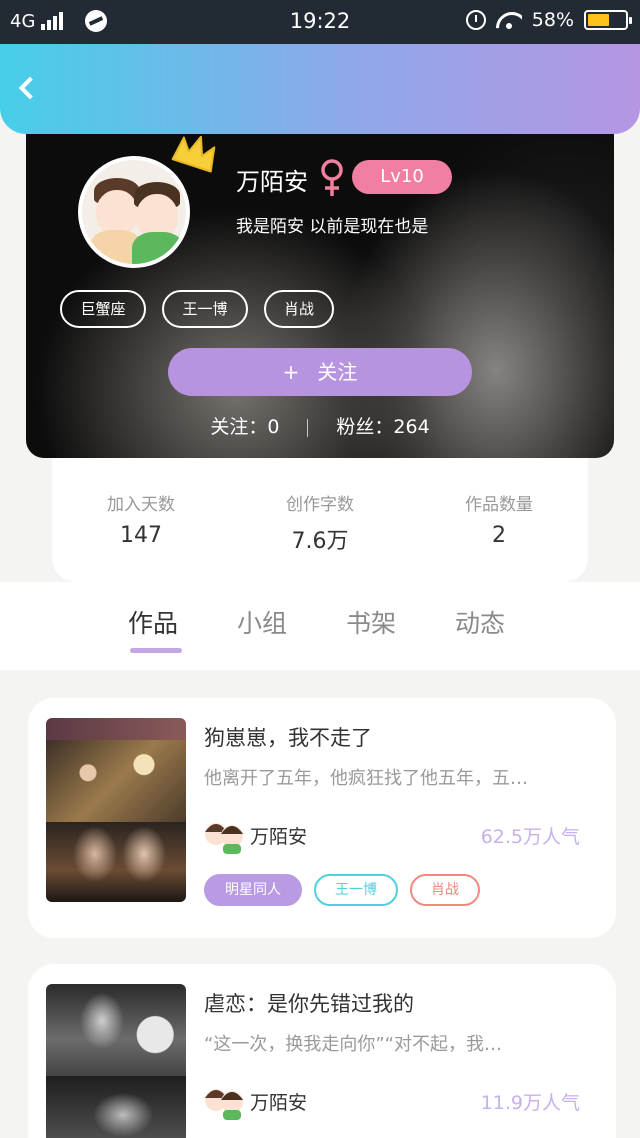 This screenshot has height=1138, width=640. I want to click on tab-activity: 动态, so click(480, 622).